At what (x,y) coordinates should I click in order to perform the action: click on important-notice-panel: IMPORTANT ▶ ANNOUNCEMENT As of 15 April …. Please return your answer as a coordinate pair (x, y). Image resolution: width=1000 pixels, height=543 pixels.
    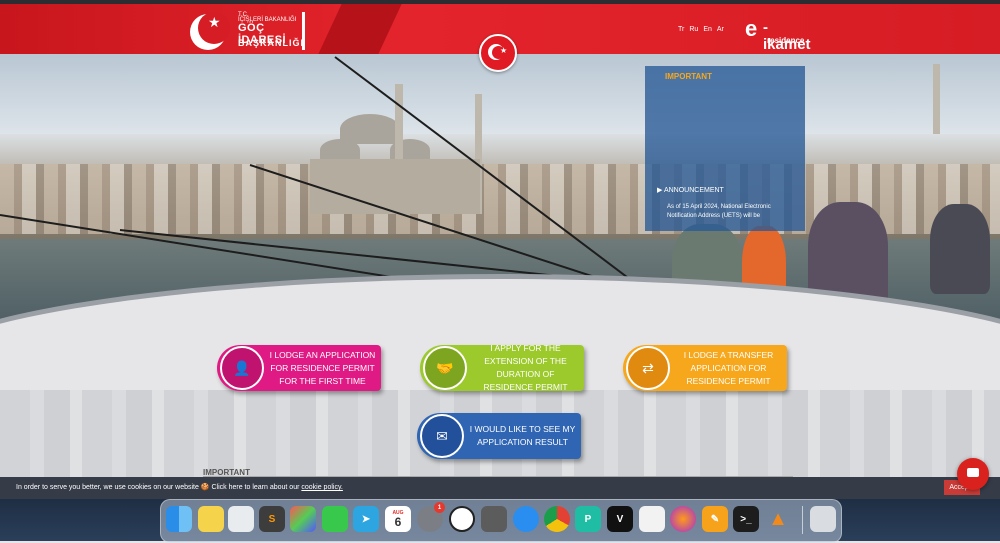
    Looking at the image, I should click on (725, 148).